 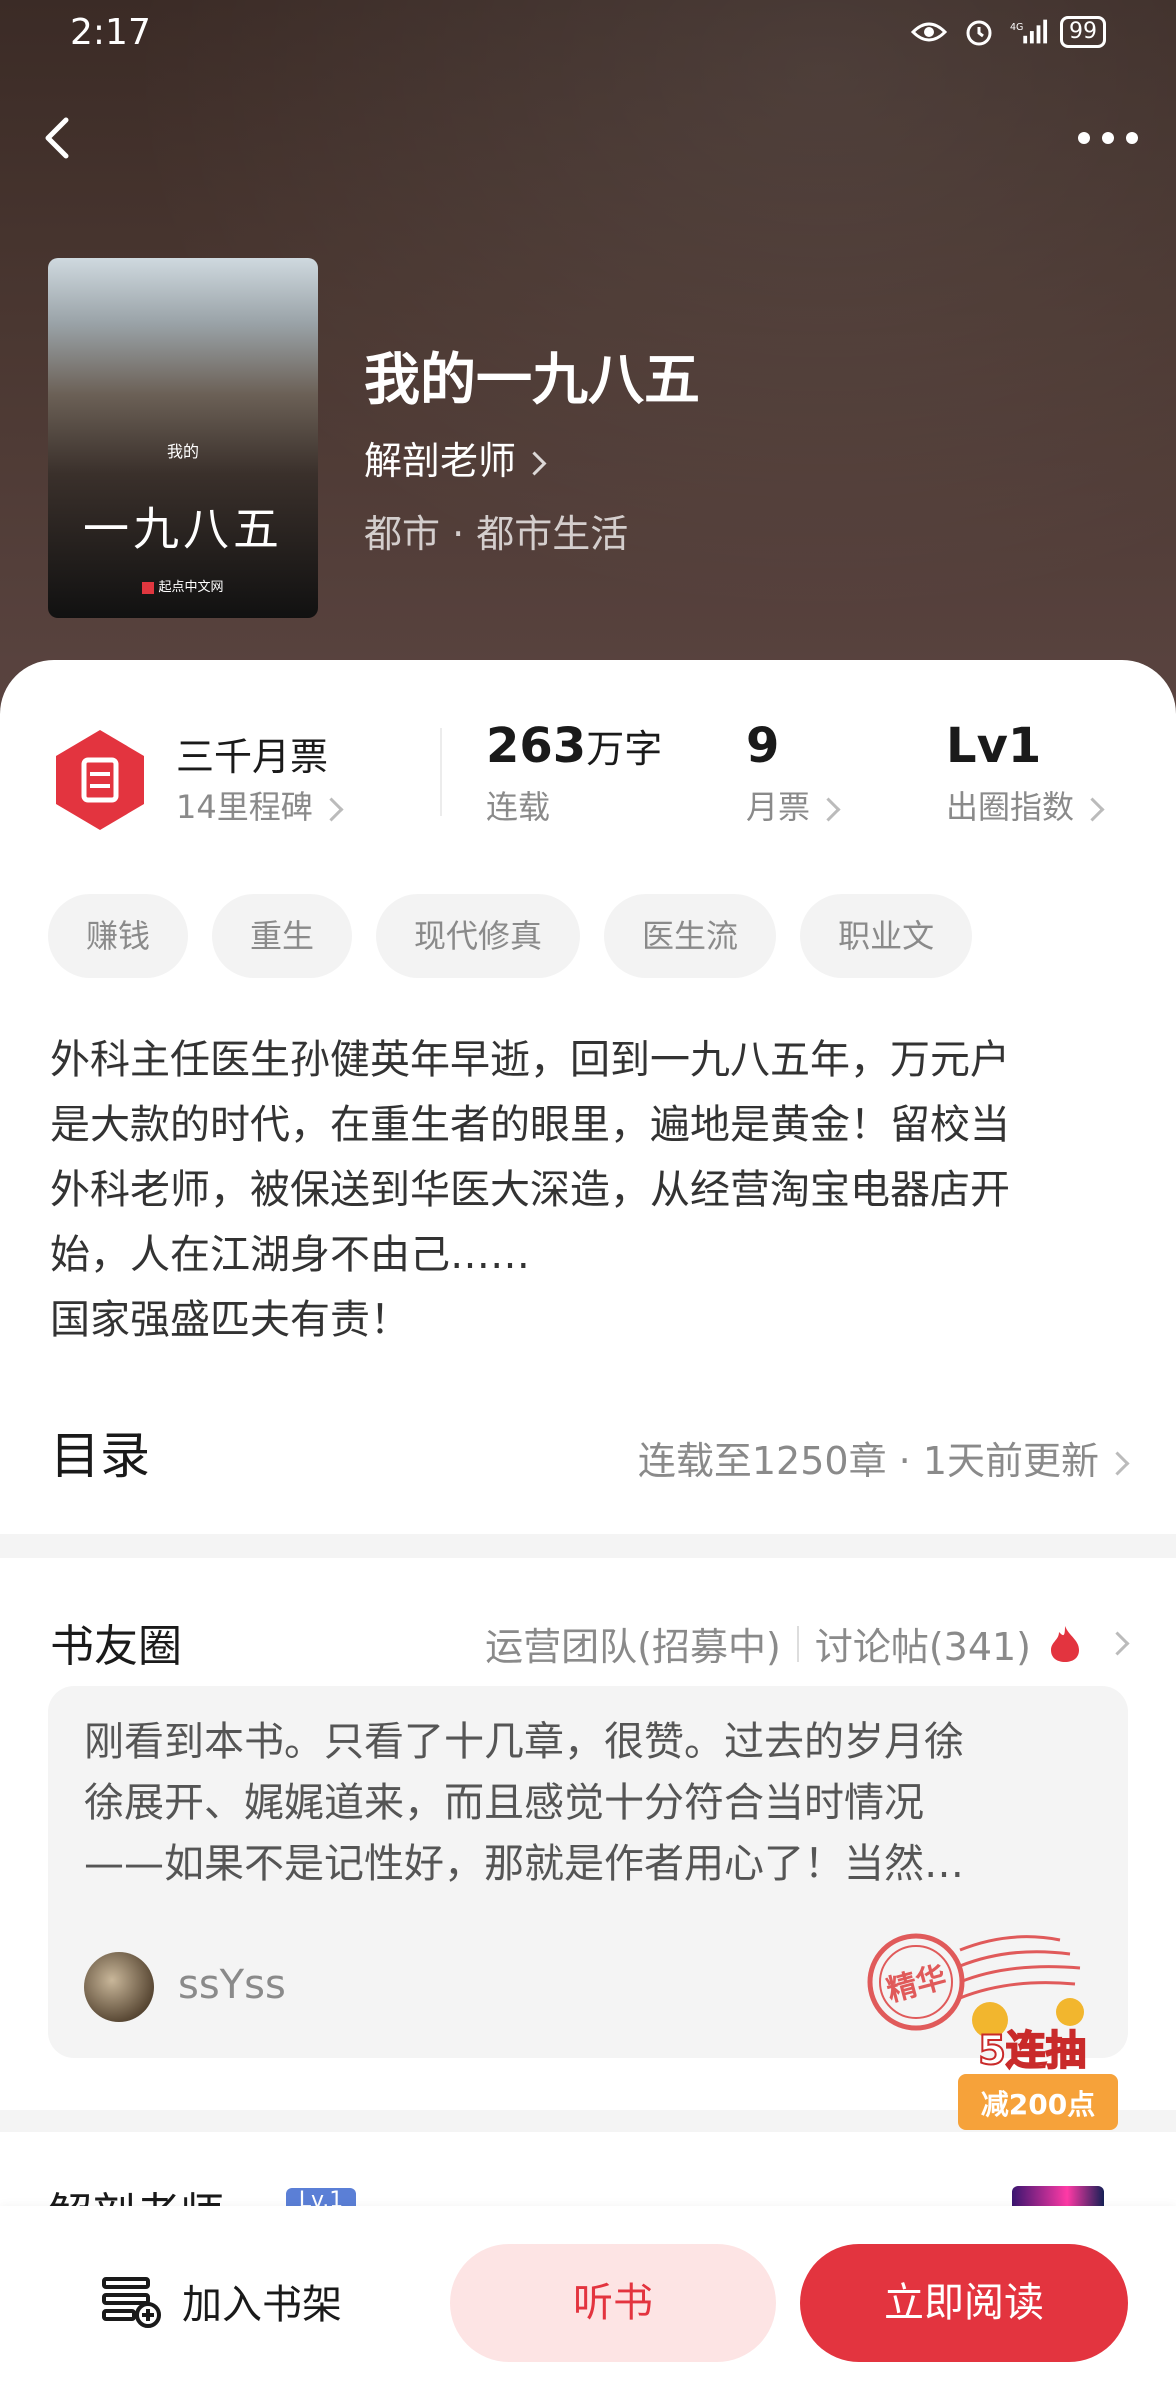 I want to click on link-divider, so click(x=797, y=1643).